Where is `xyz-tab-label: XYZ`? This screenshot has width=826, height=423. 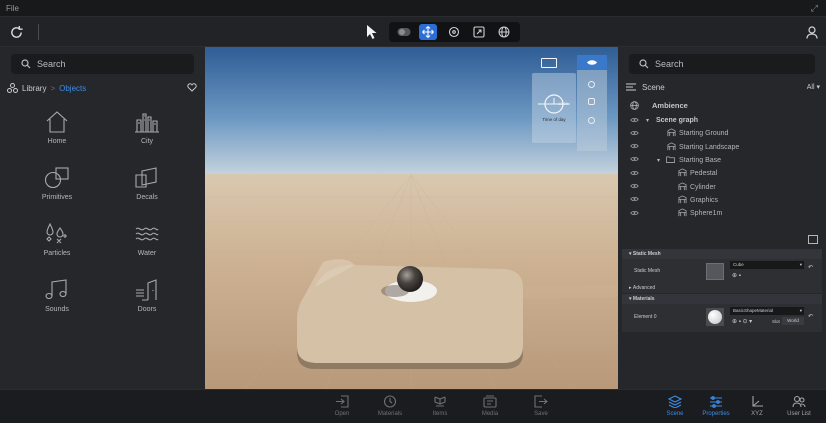
xyz-tab-label: XYZ is located at coordinates (757, 414).